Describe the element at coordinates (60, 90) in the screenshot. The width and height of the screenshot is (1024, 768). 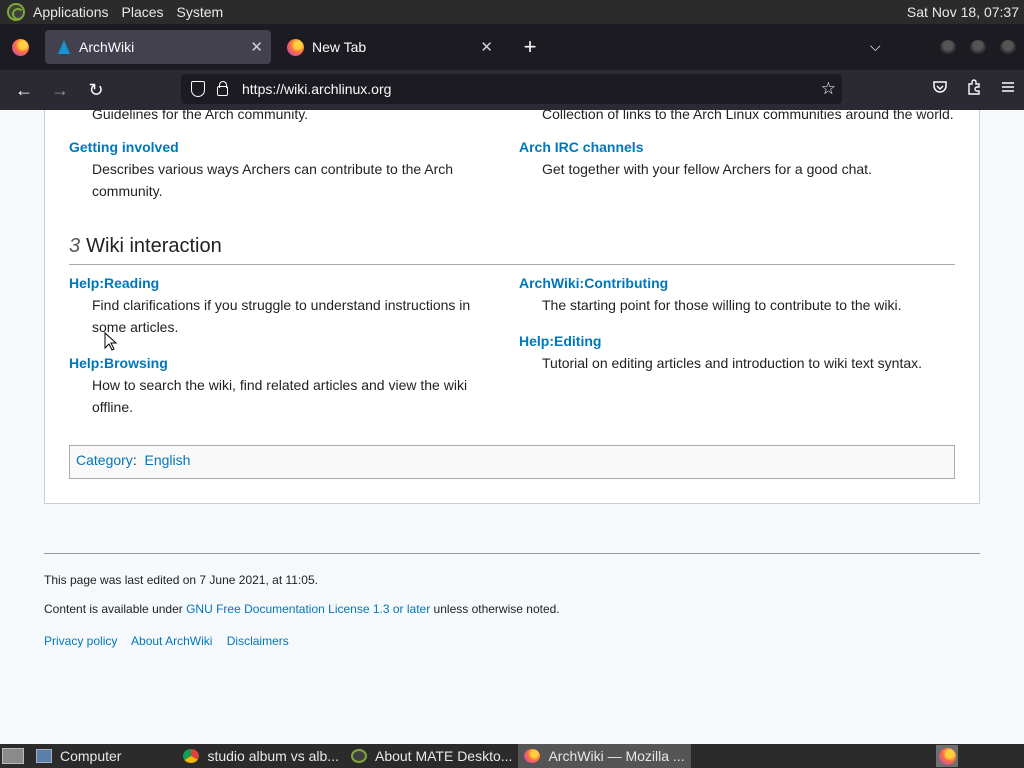
I see `forward-arrow-icon: →` at that location.